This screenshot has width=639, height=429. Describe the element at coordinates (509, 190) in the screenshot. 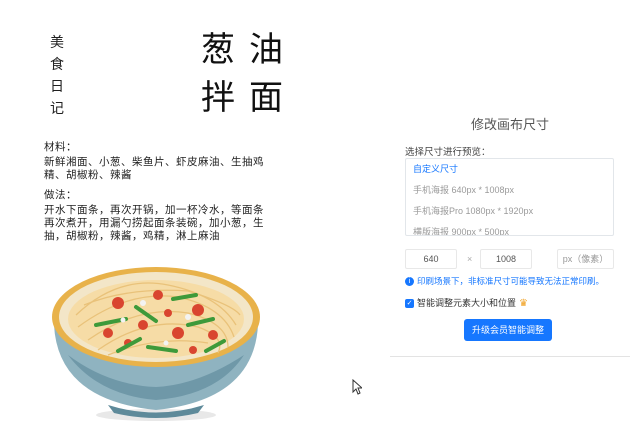

I see `size-option-mobile-poster: 手机海报 640px * 1008px` at that location.